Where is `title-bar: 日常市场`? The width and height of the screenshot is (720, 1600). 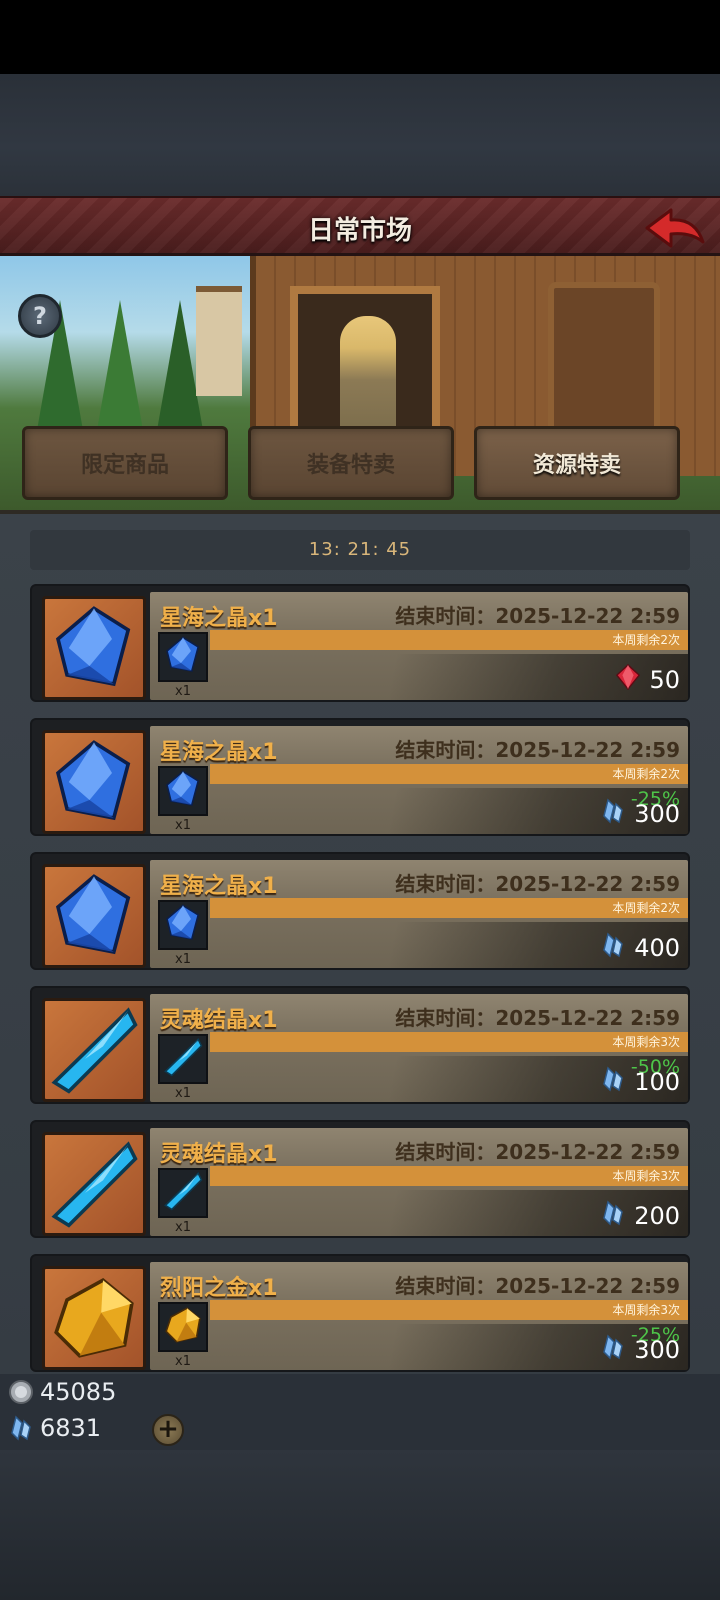
title-bar: 日常市场 is located at coordinates (360, 226).